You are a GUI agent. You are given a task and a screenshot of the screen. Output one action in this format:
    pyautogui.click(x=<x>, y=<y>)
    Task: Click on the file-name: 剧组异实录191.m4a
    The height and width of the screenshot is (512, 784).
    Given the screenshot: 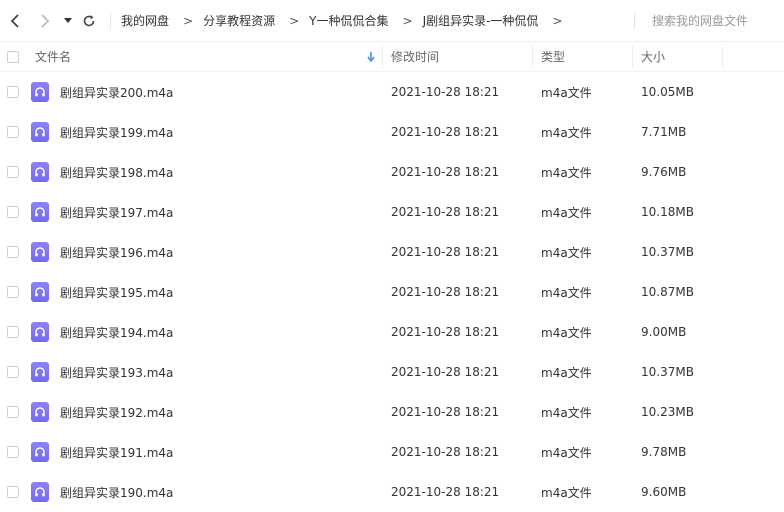 What is the action you would take?
    pyautogui.click(x=116, y=452)
    